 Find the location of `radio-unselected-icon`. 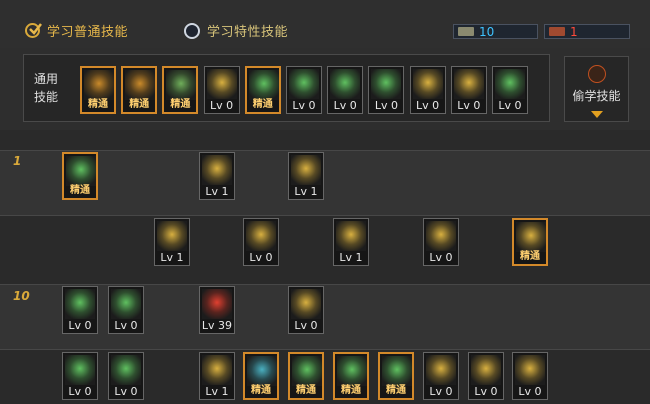

radio-unselected-icon is located at coordinates (192, 30).